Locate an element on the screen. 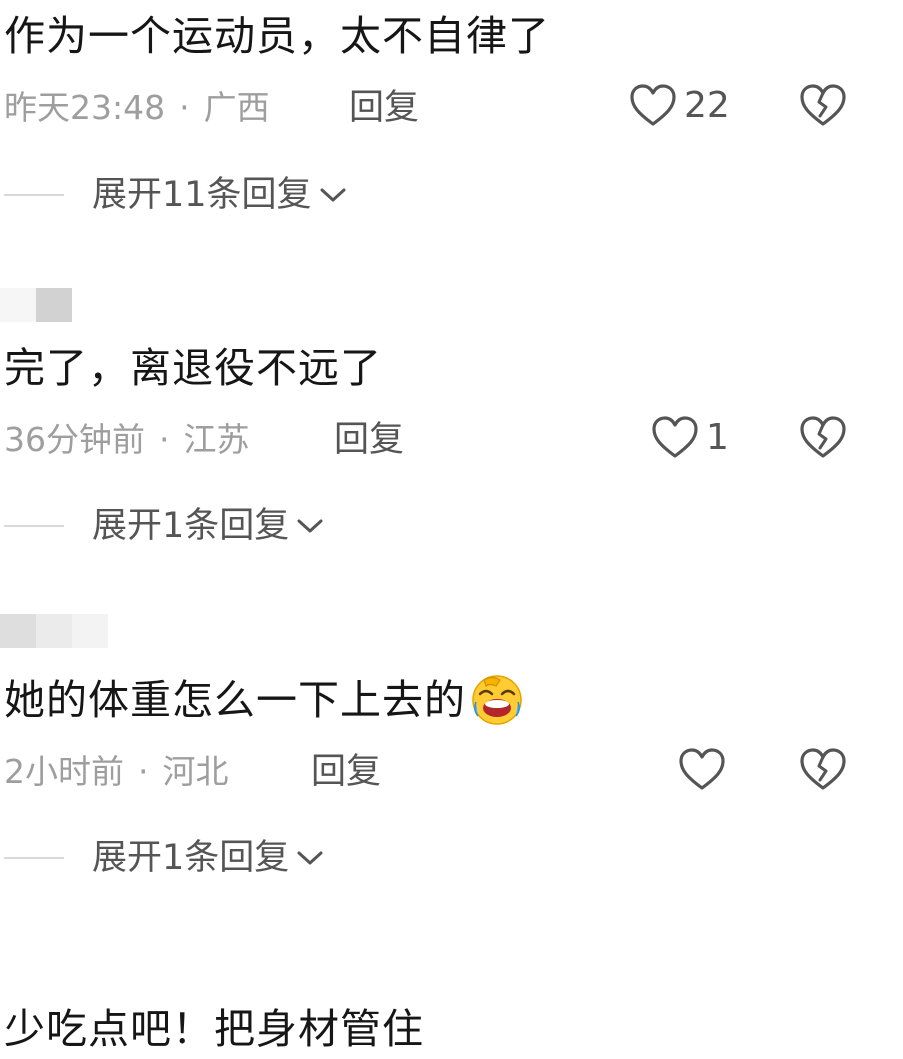 This screenshot has width=903, height=1059. comment-line: 她的体重怎么一下上去的 is located at coordinates (264, 702).